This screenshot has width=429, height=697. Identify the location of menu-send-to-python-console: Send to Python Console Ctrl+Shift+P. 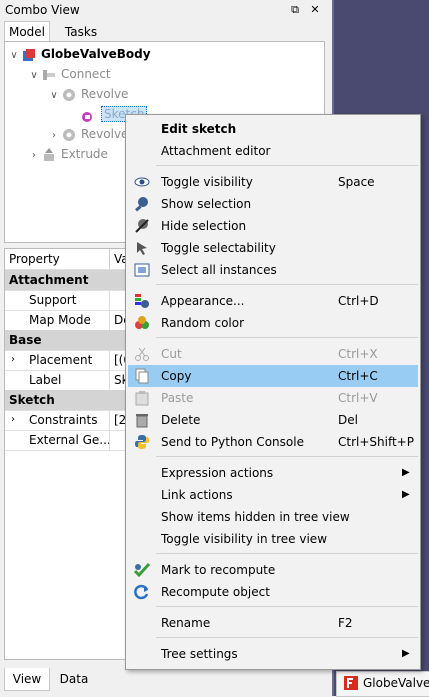
(273, 442).